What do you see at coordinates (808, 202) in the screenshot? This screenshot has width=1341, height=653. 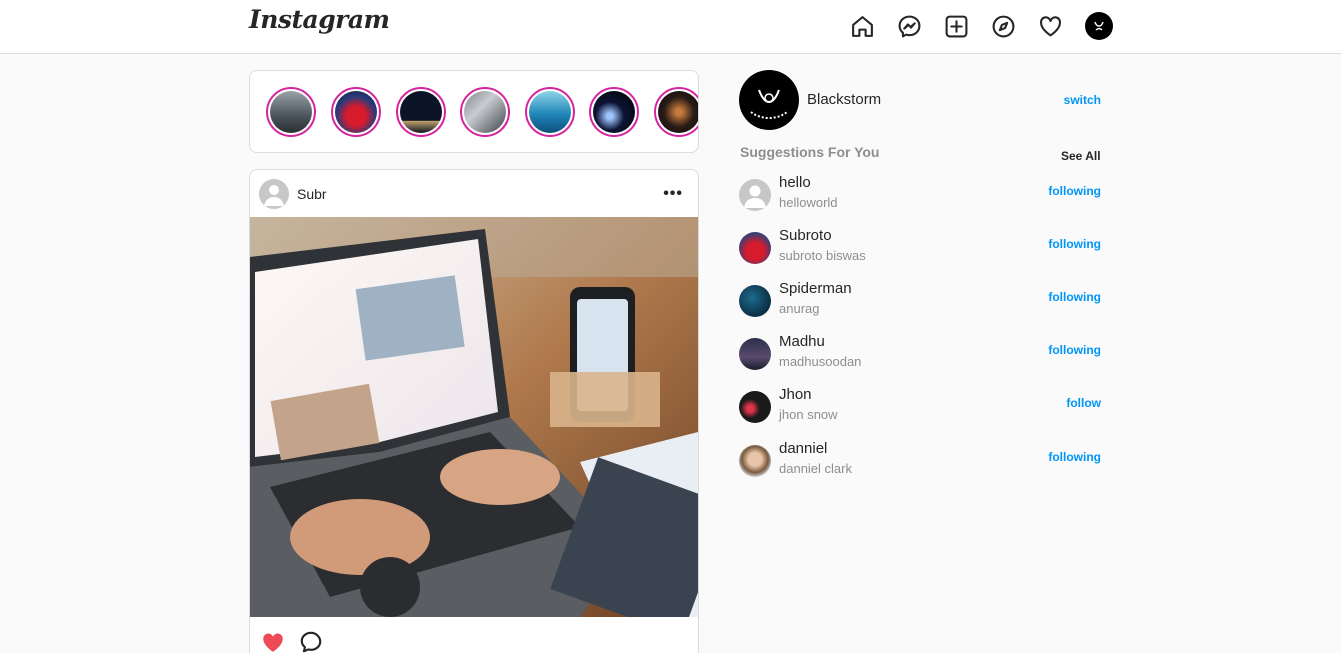 I see `suggestion-subtitle: helloworld` at bounding box center [808, 202].